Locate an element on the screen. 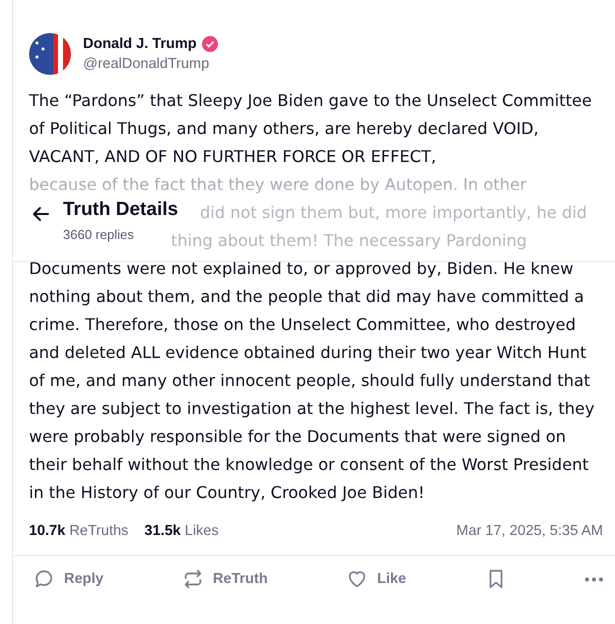 This screenshot has width=615, height=624. stat-count: 10.7k ReTruths is located at coordinates (78, 531).